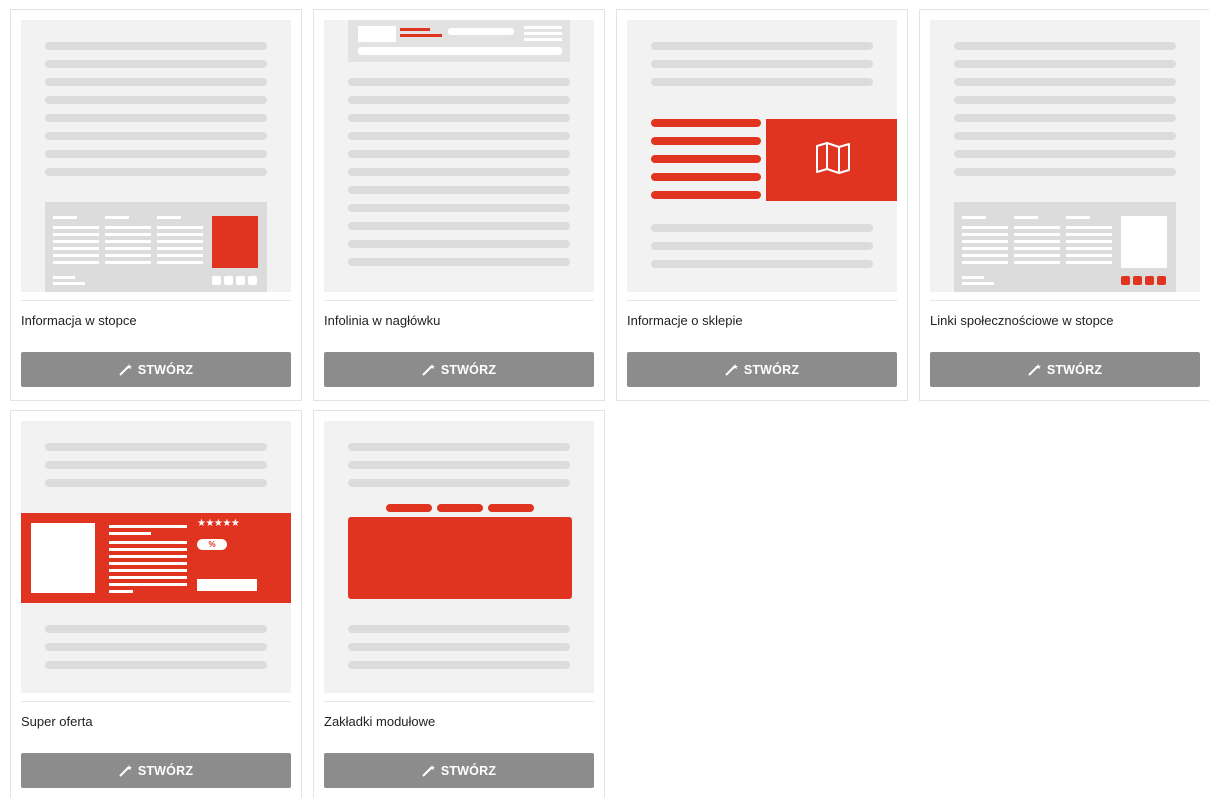 The width and height of the screenshot is (1209, 798). Describe the element at coordinates (212, 544) in the screenshot. I see `discount-badge: %` at that location.